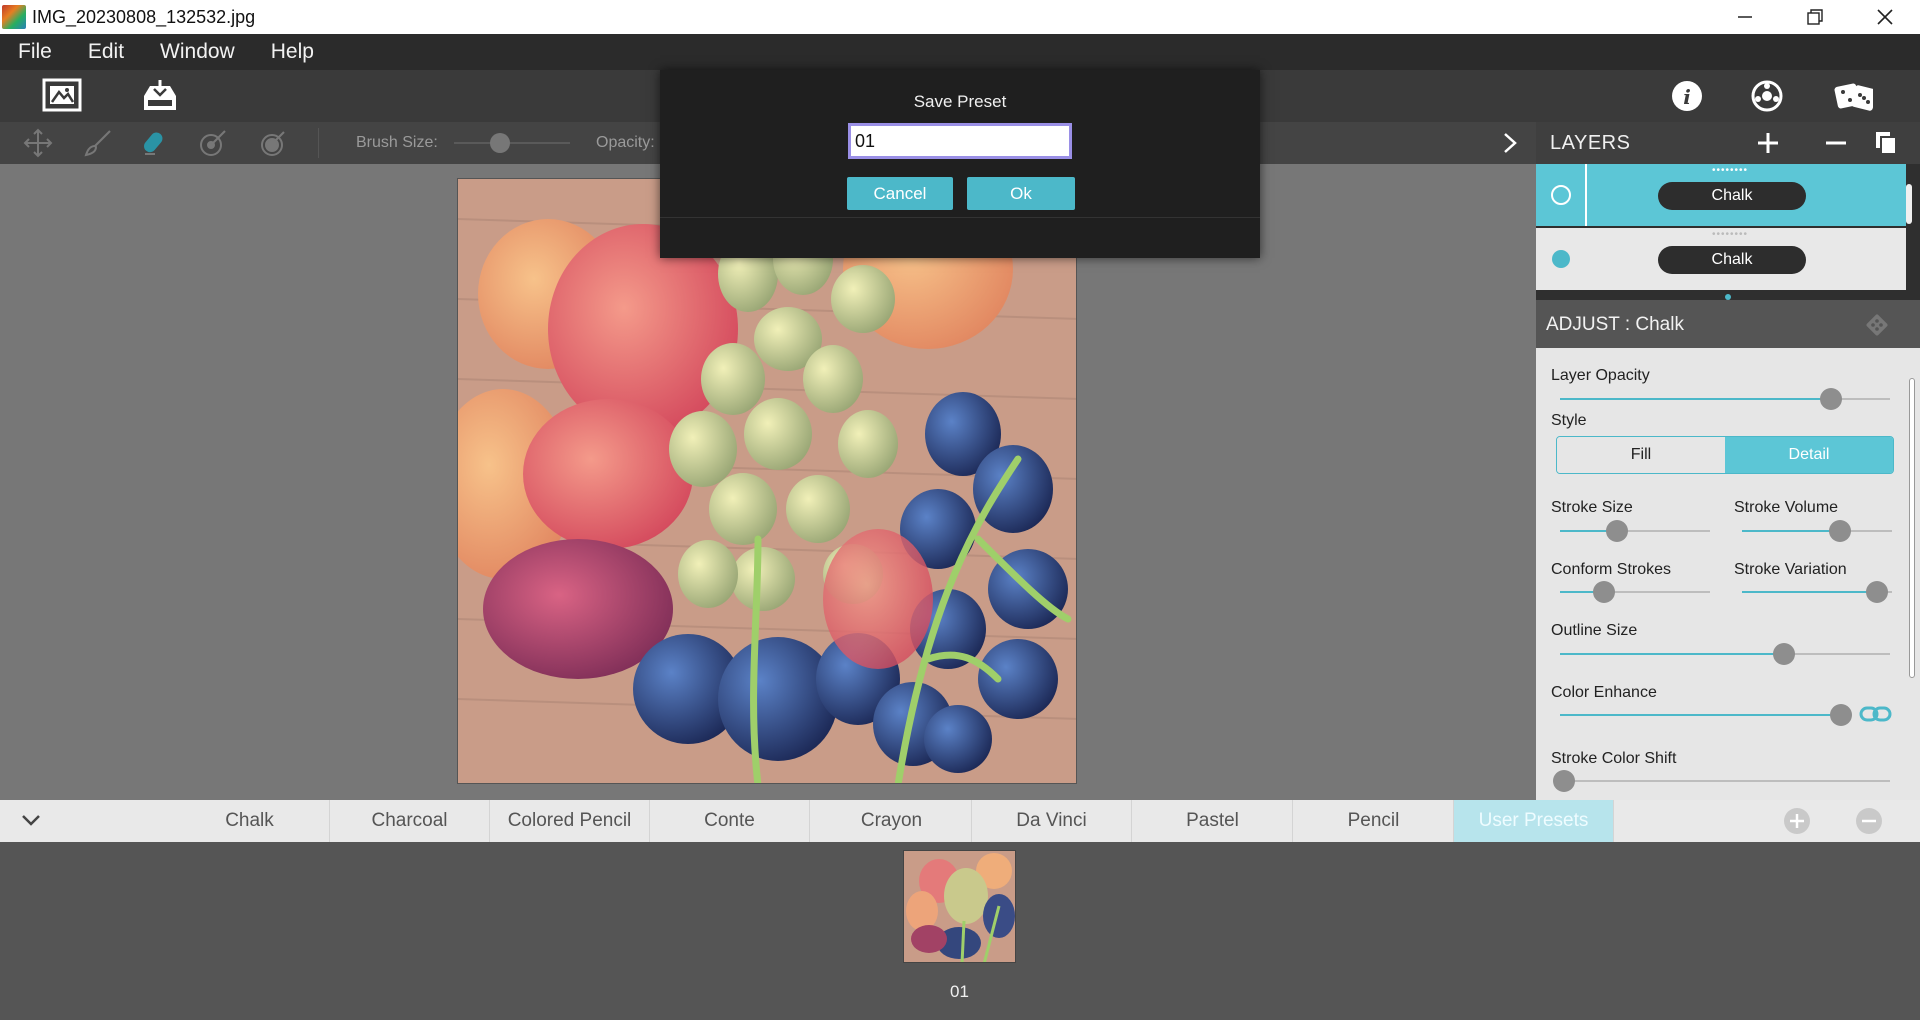 The height and width of the screenshot is (1020, 1920). I want to click on tab-colored-pencil: Colored Pencil, so click(570, 821).